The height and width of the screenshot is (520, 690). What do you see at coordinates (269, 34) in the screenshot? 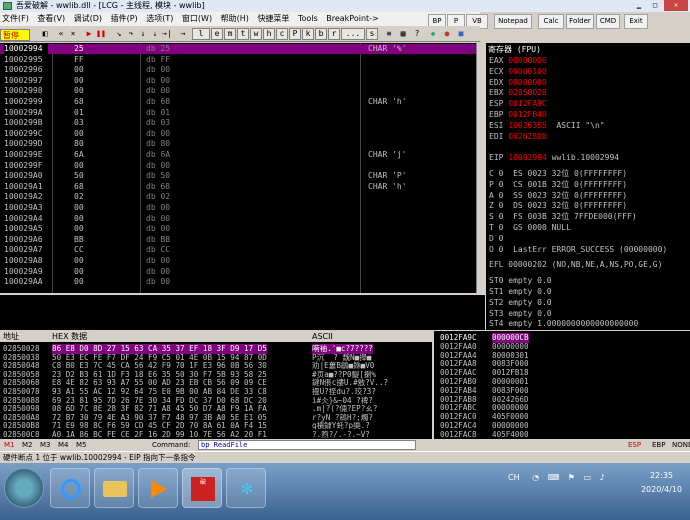
I see `tool-h: h` at bounding box center [269, 34].